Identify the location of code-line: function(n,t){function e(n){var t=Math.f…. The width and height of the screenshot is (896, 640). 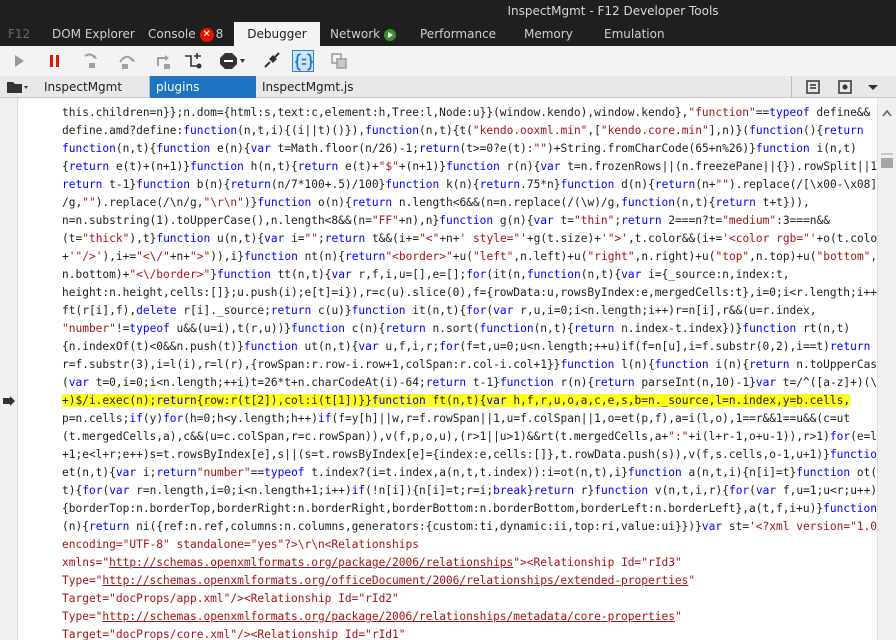
(470, 149).